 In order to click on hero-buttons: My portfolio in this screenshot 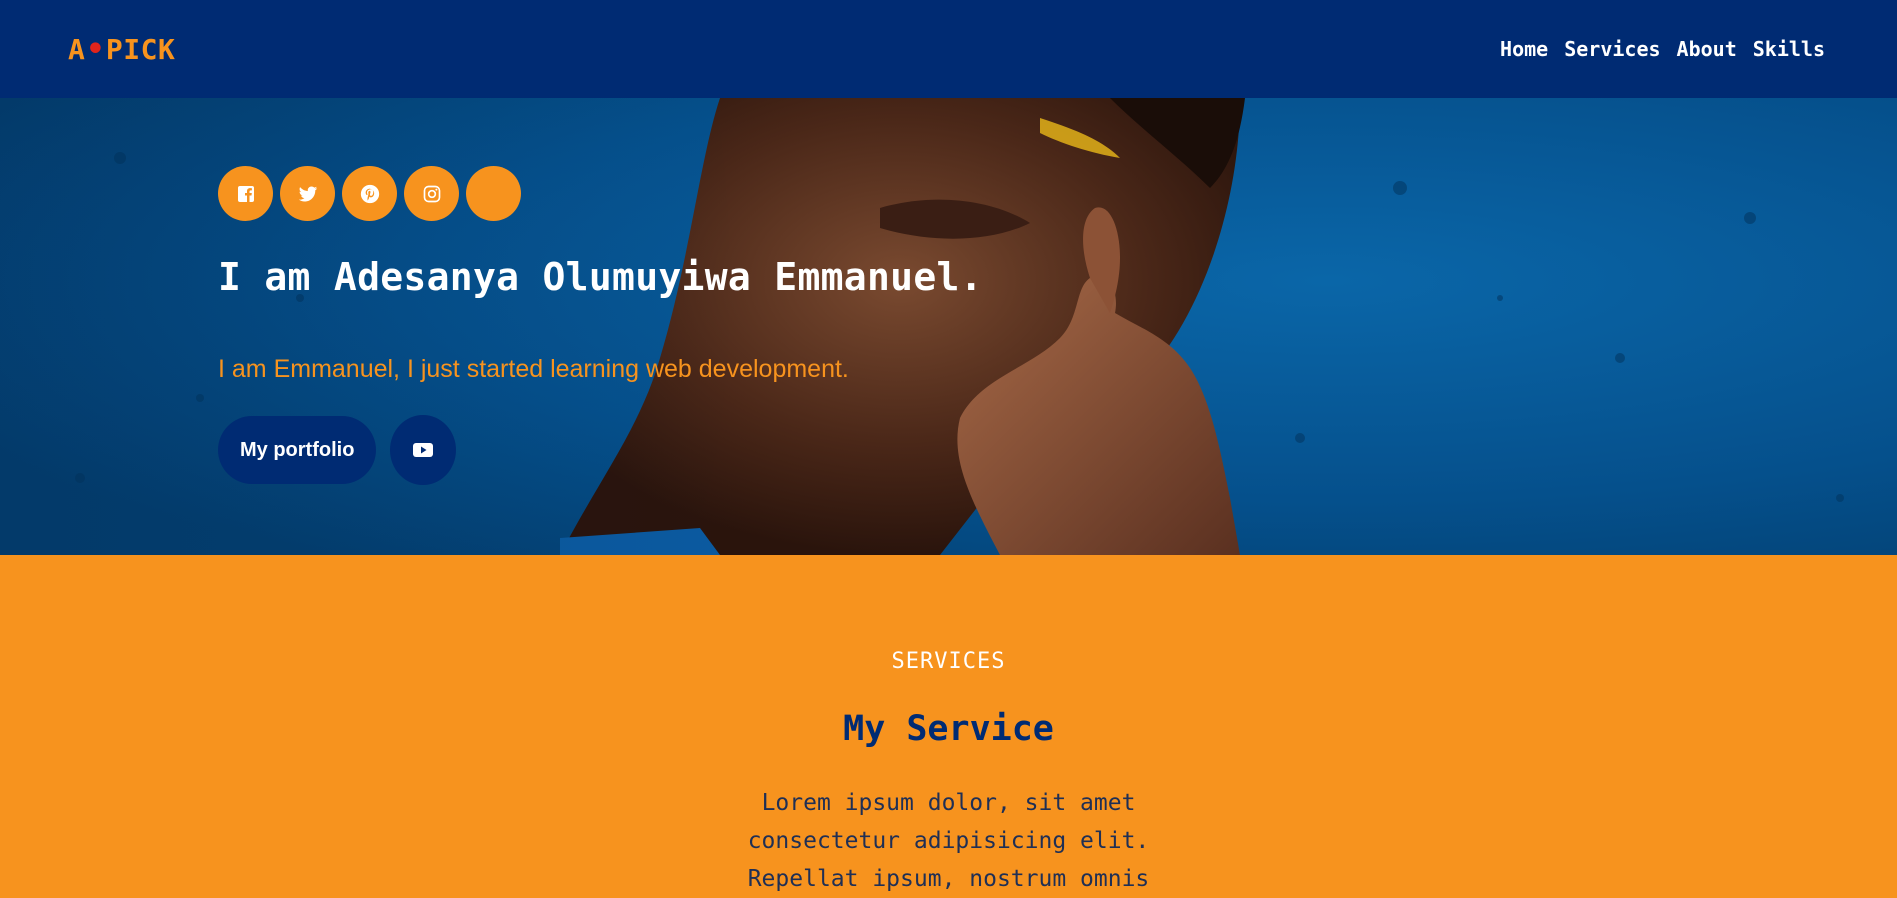, I will do `click(668, 450)`.